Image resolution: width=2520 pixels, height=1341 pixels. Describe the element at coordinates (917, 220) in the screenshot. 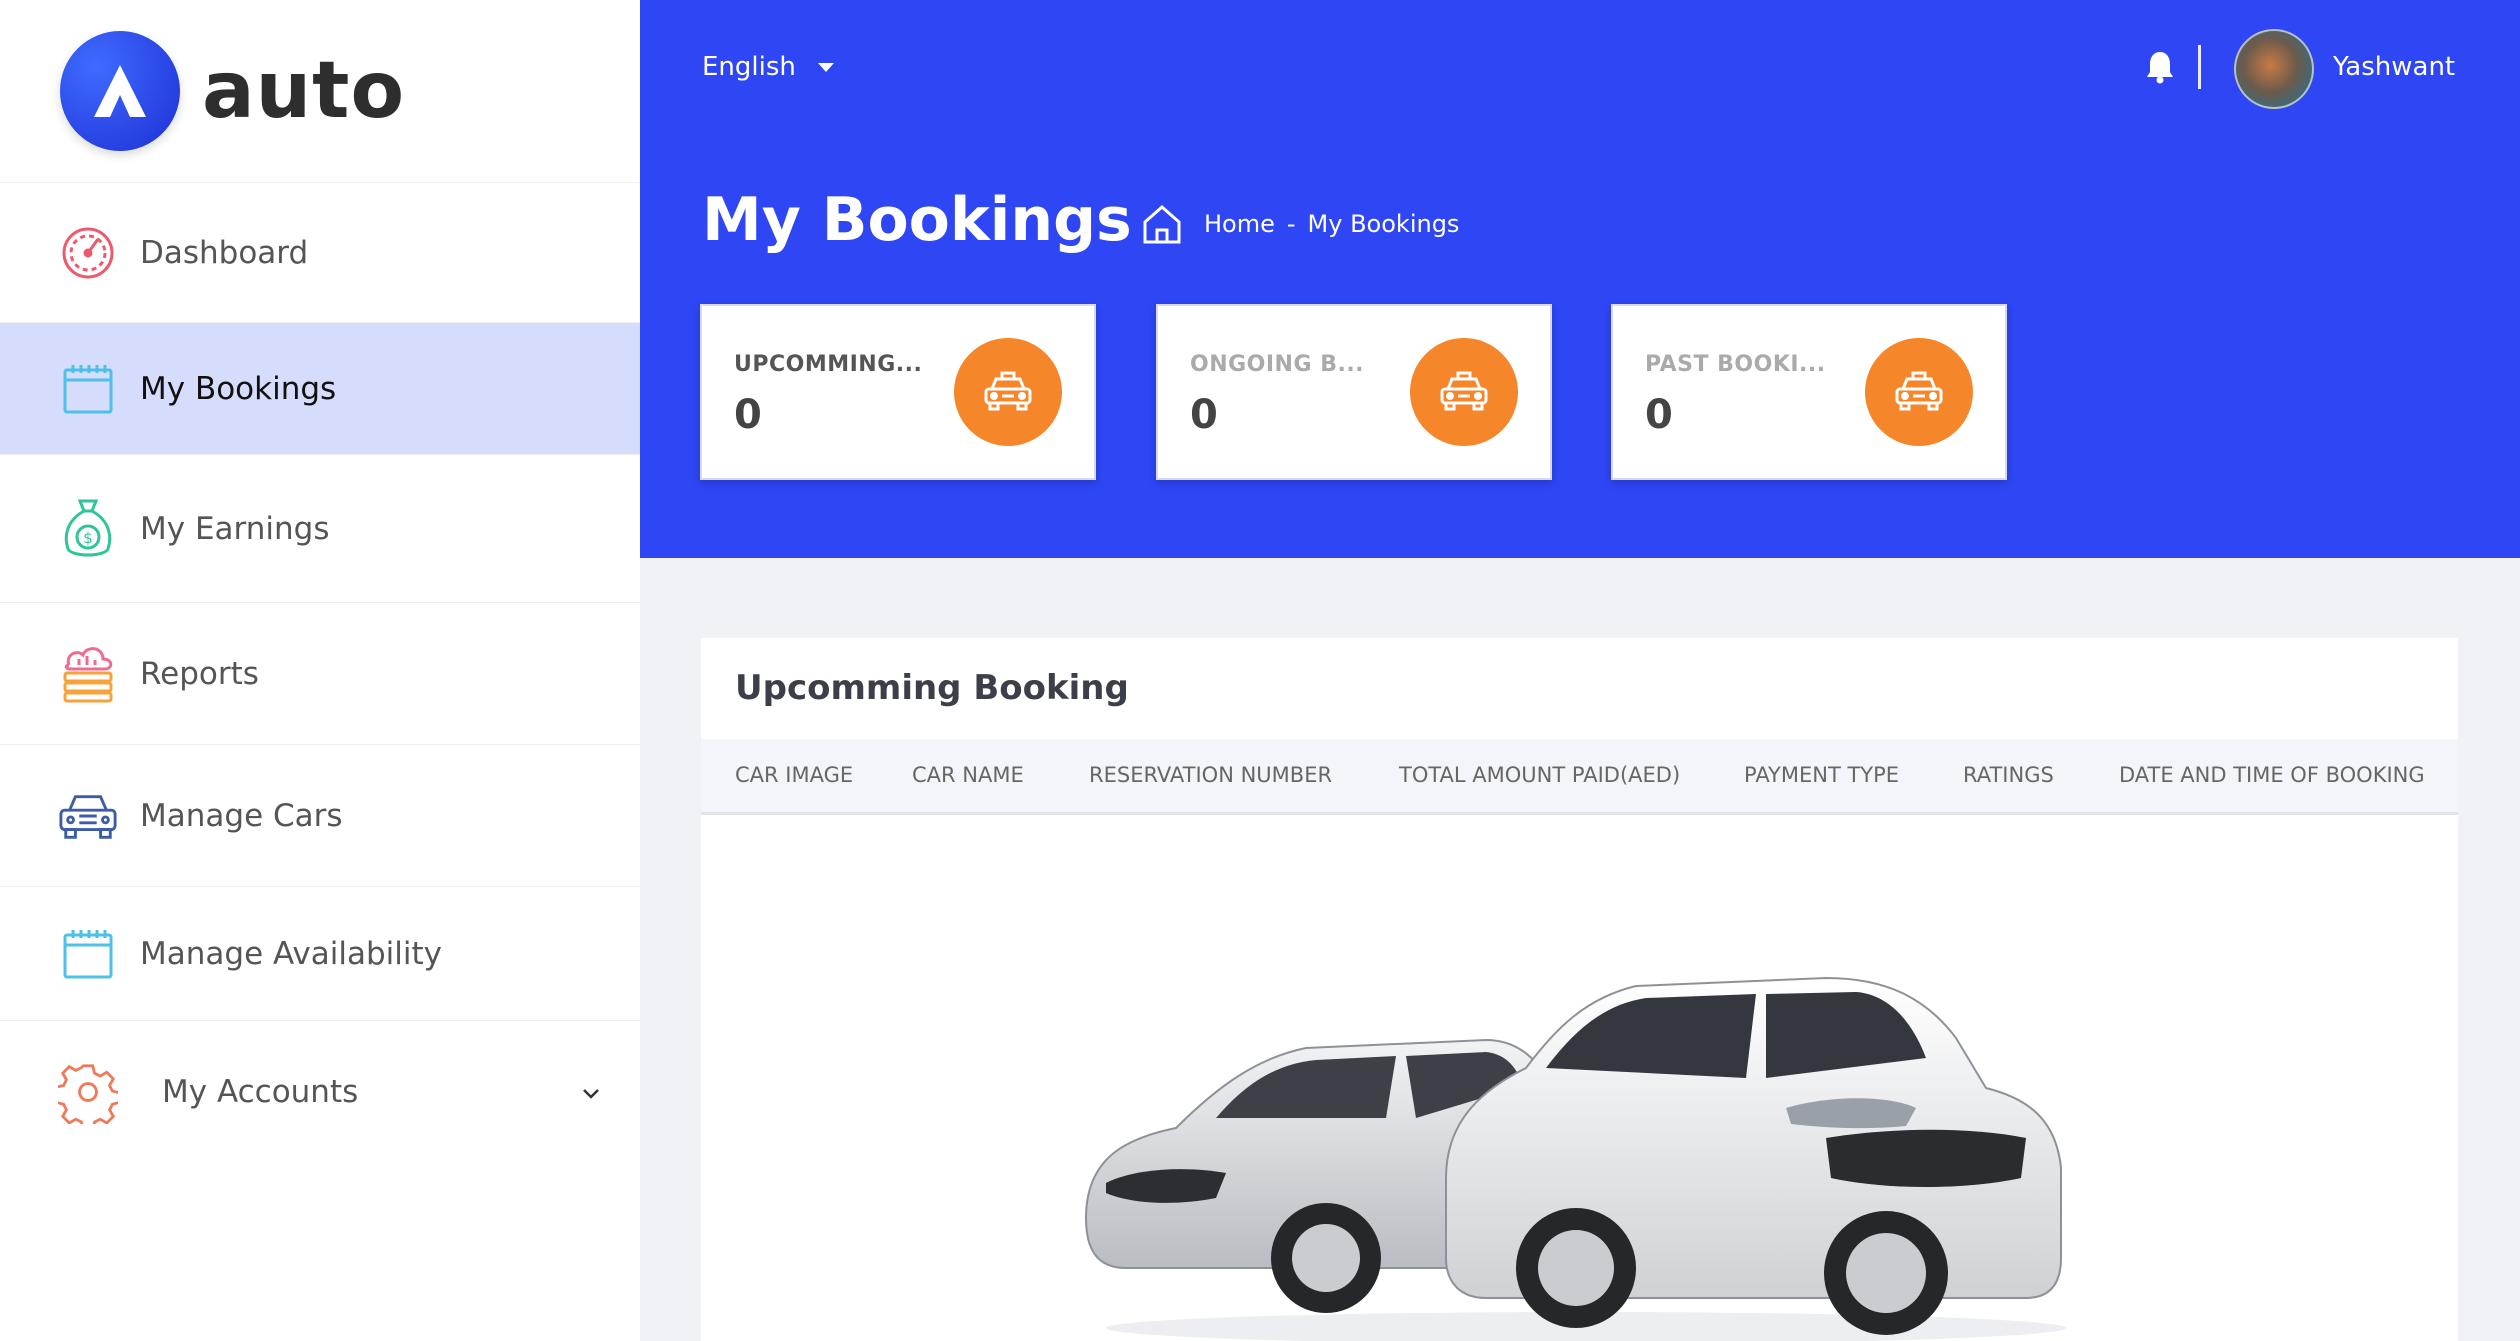

I see `page-title: My Bookings` at that location.